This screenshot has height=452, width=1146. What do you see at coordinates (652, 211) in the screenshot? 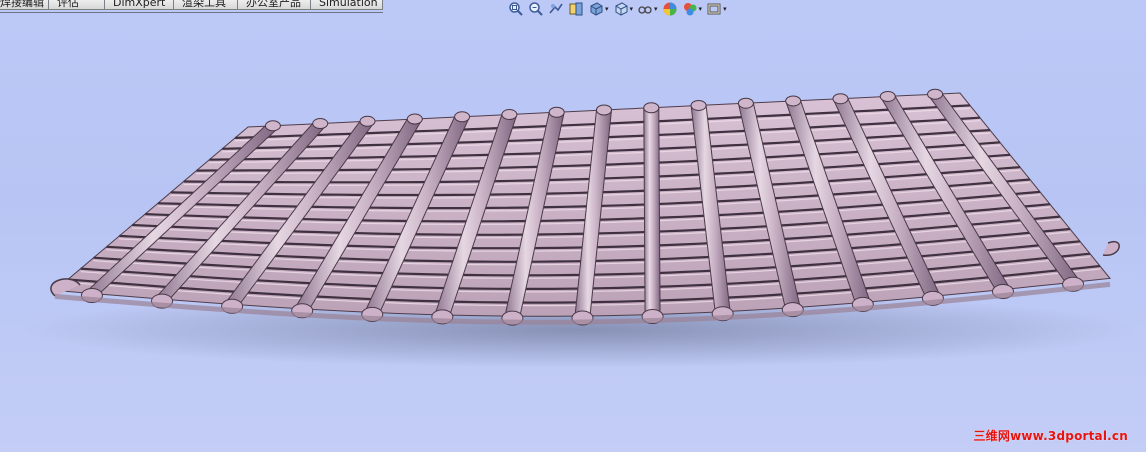
I see `cover-tile-rib` at bounding box center [652, 211].